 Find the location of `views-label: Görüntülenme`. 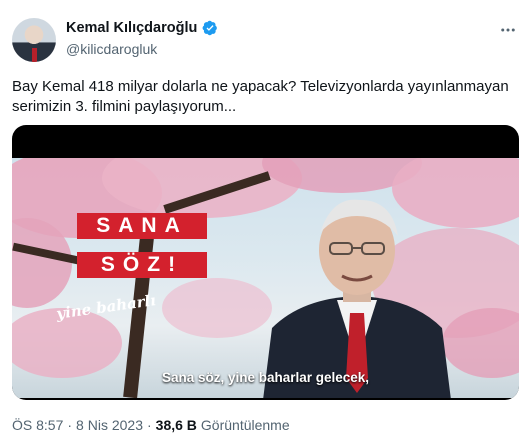

views-label: Görüntülenme is located at coordinates (245, 425).